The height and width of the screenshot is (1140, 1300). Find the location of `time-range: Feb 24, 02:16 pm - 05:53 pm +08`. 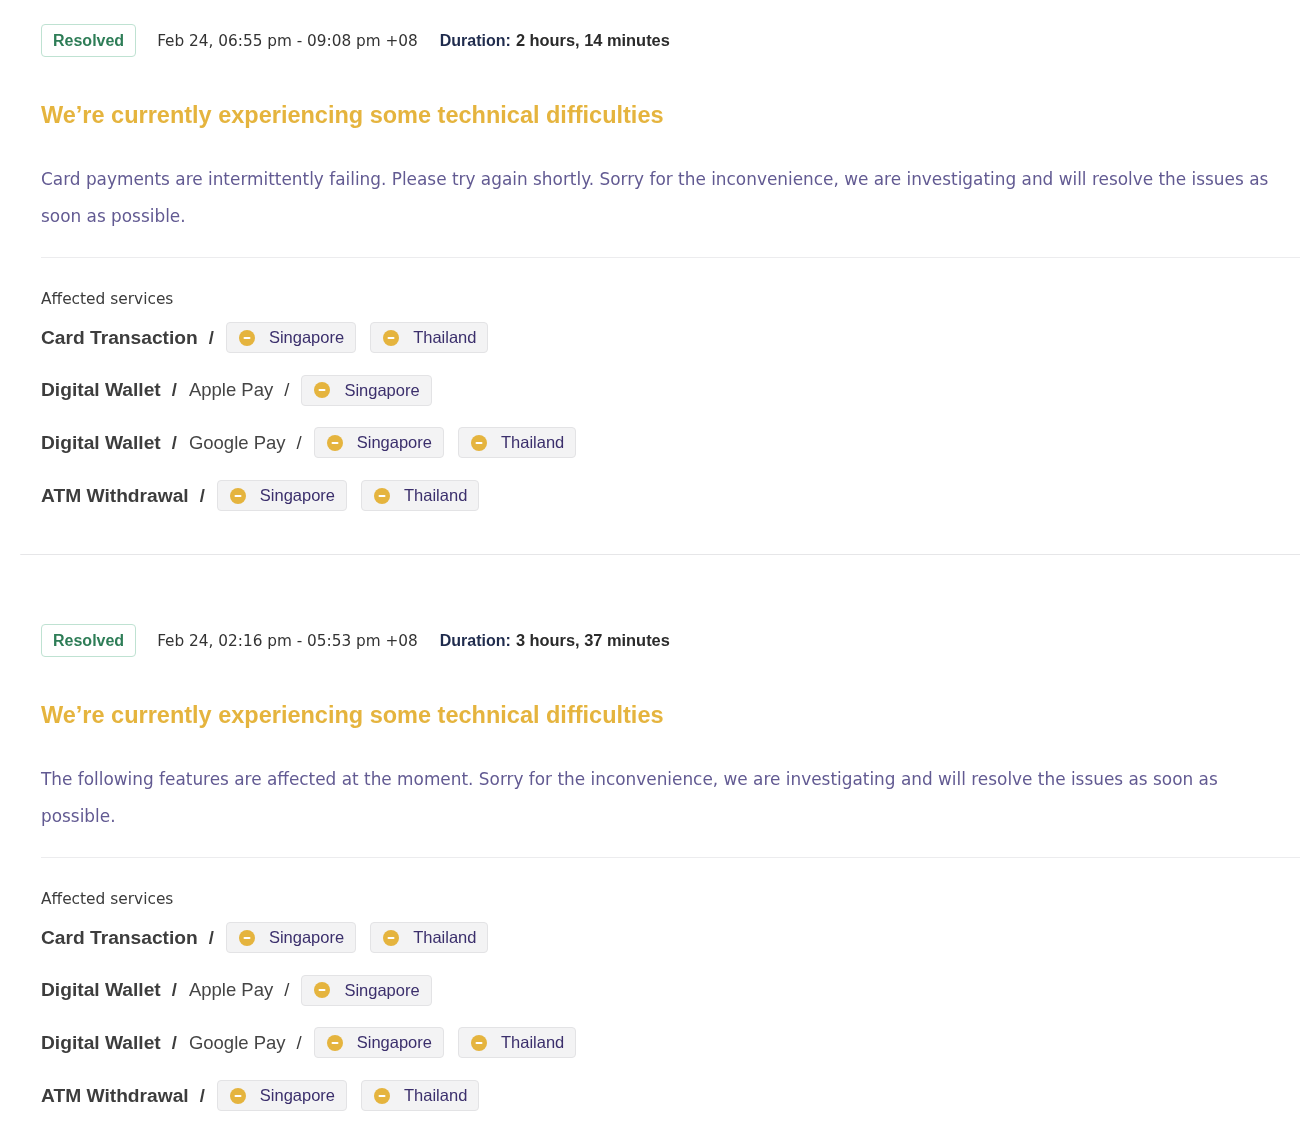

time-range: Feb 24, 02:16 pm - 05:53 pm +08 is located at coordinates (287, 640).